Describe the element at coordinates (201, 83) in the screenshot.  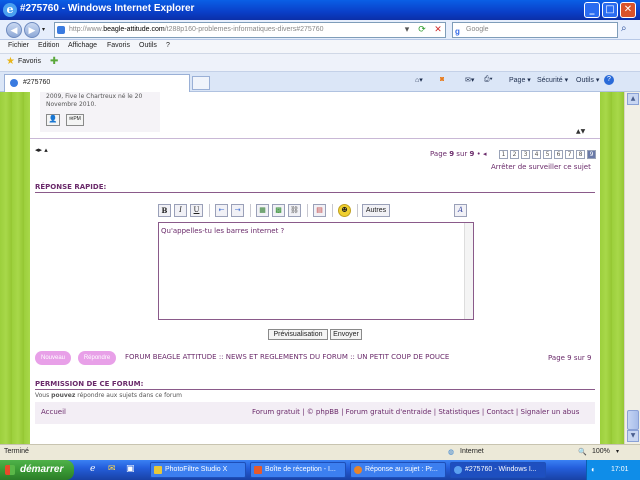
I see `new-tab-button` at that location.